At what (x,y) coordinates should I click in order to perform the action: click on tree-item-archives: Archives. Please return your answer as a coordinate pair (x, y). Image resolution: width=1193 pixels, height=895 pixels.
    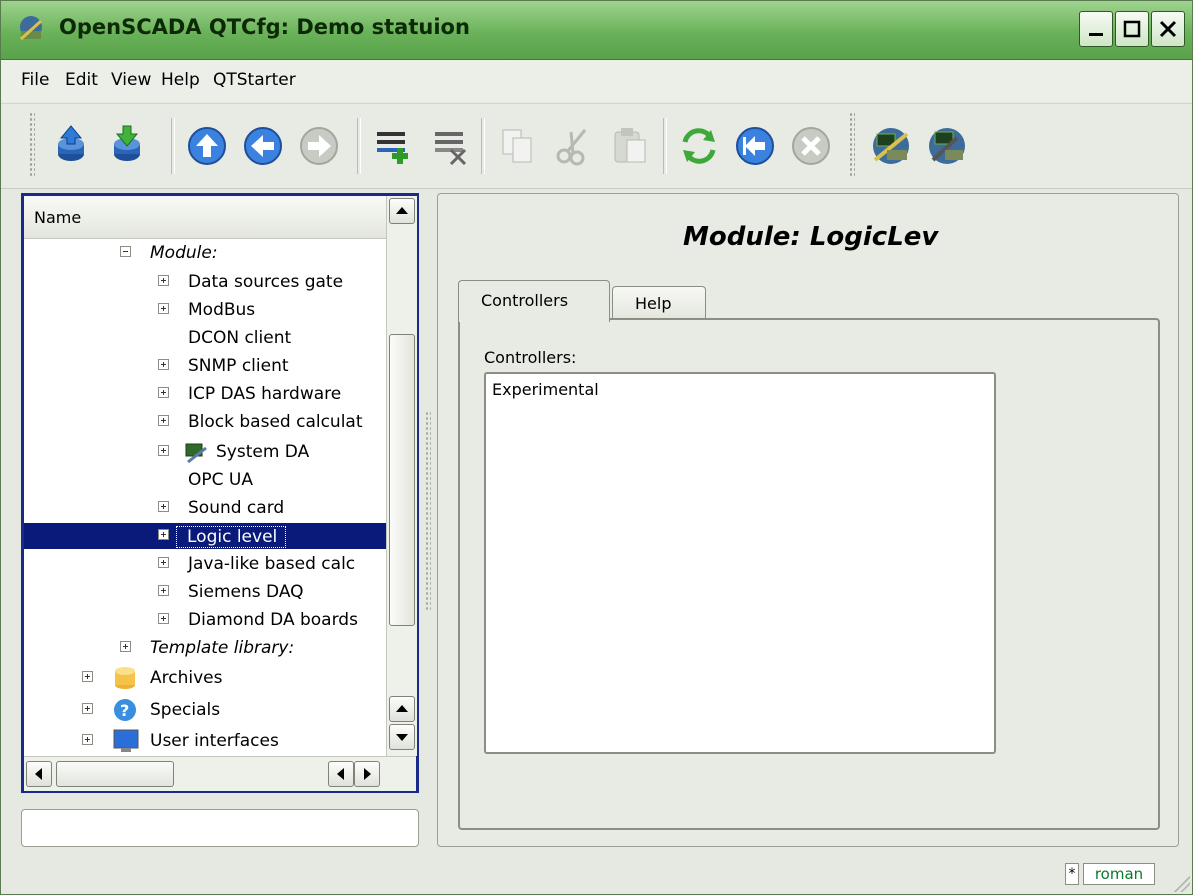
    Looking at the image, I should click on (204, 678).